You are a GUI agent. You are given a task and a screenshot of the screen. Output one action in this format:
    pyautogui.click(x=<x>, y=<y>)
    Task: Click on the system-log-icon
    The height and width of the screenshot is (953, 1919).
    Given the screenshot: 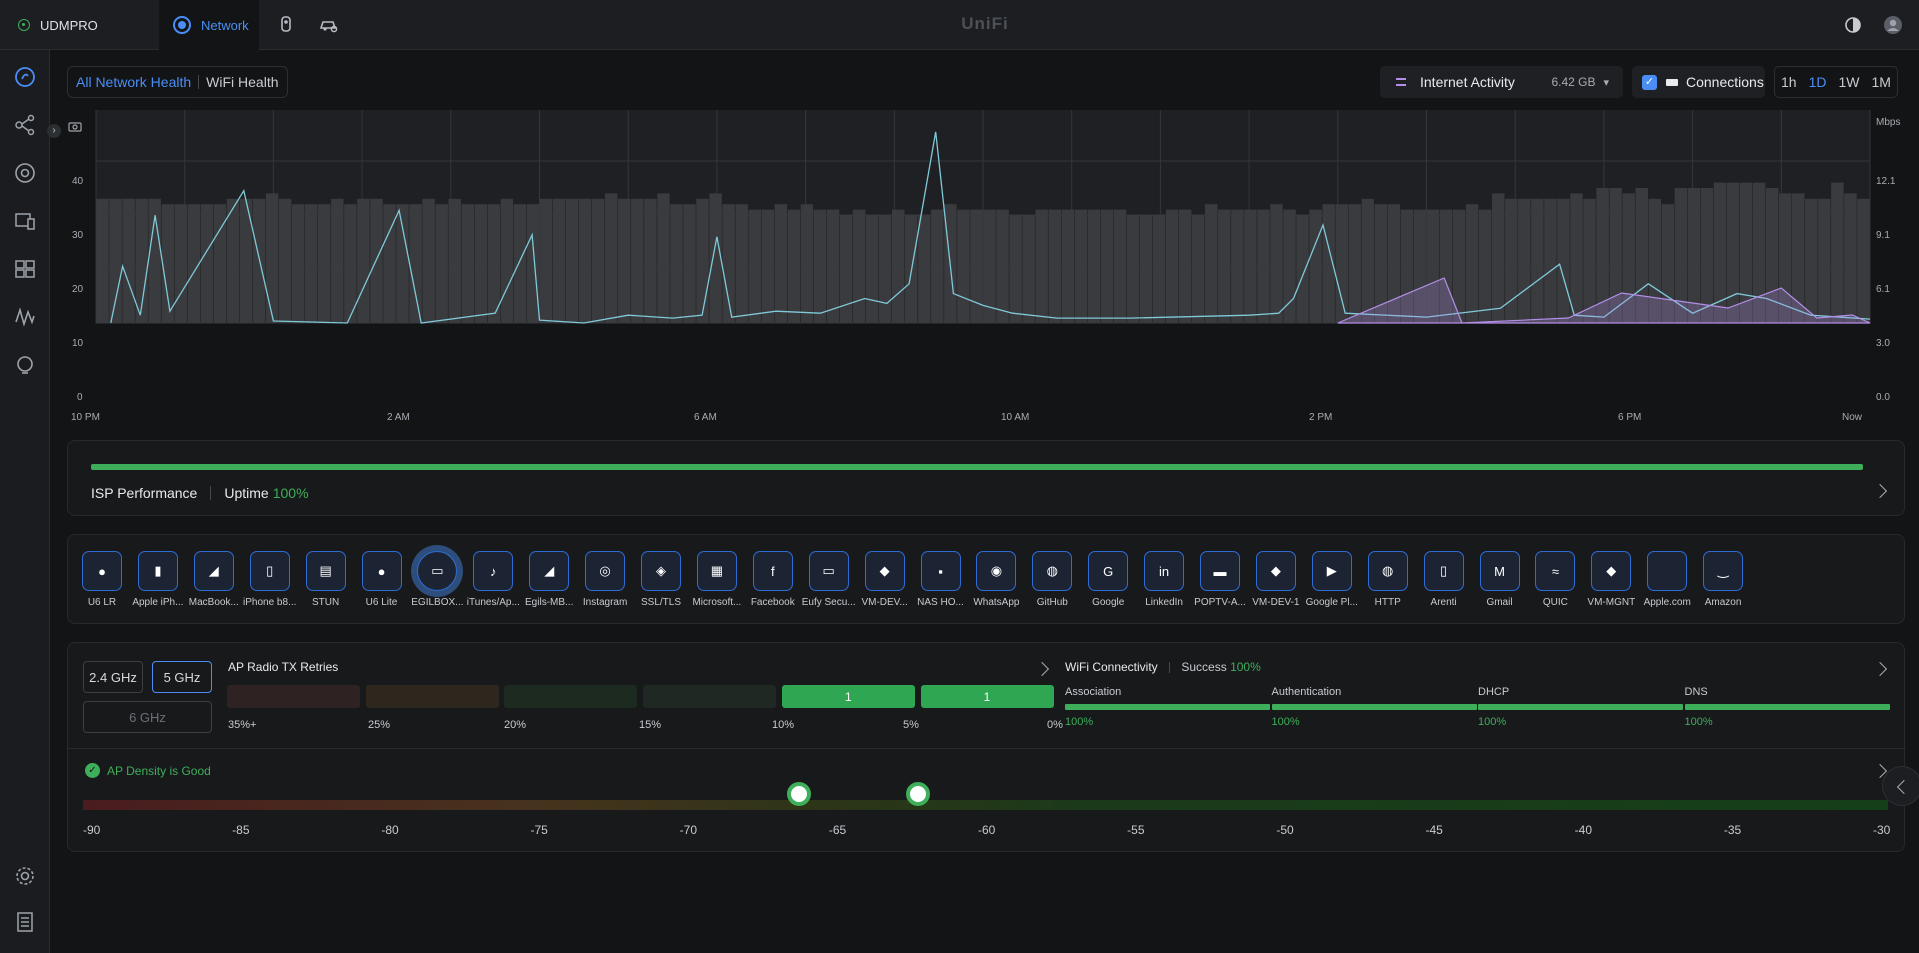 What is the action you would take?
    pyautogui.click(x=25, y=922)
    